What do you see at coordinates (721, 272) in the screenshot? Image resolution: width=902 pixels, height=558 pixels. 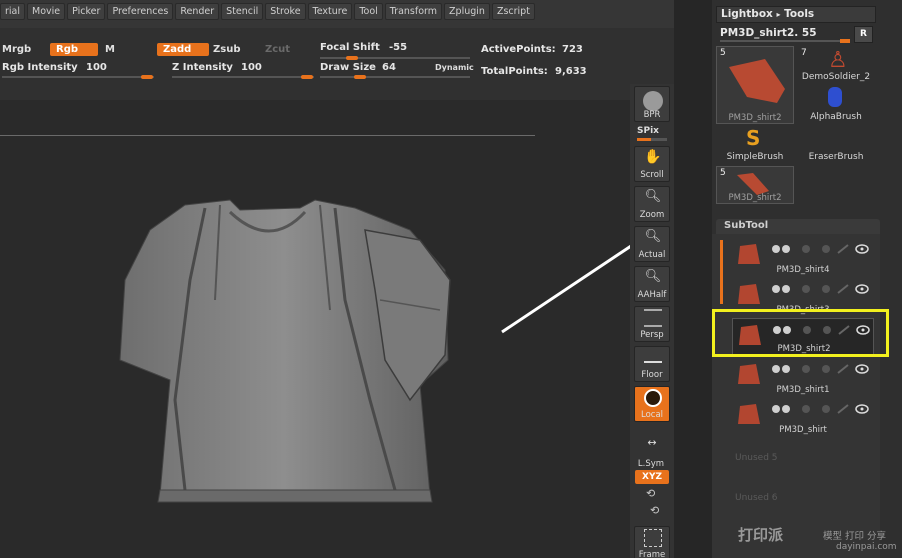 I see `subtool-scrollbar` at bounding box center [721, 272].